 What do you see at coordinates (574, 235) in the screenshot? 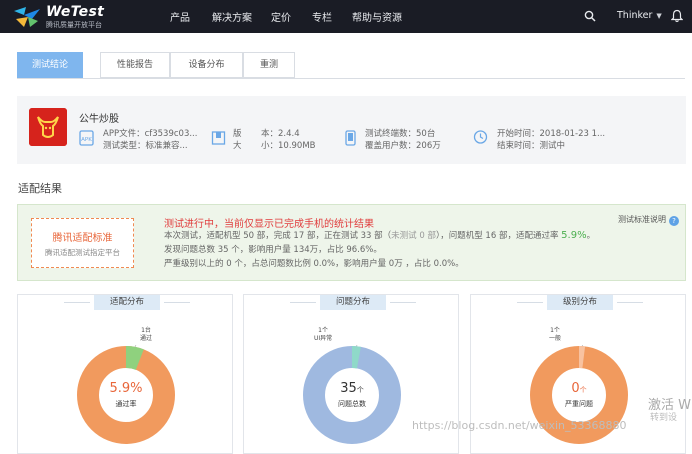
I see `pass-rate: 5.9%` at bounding box center [574, 235].